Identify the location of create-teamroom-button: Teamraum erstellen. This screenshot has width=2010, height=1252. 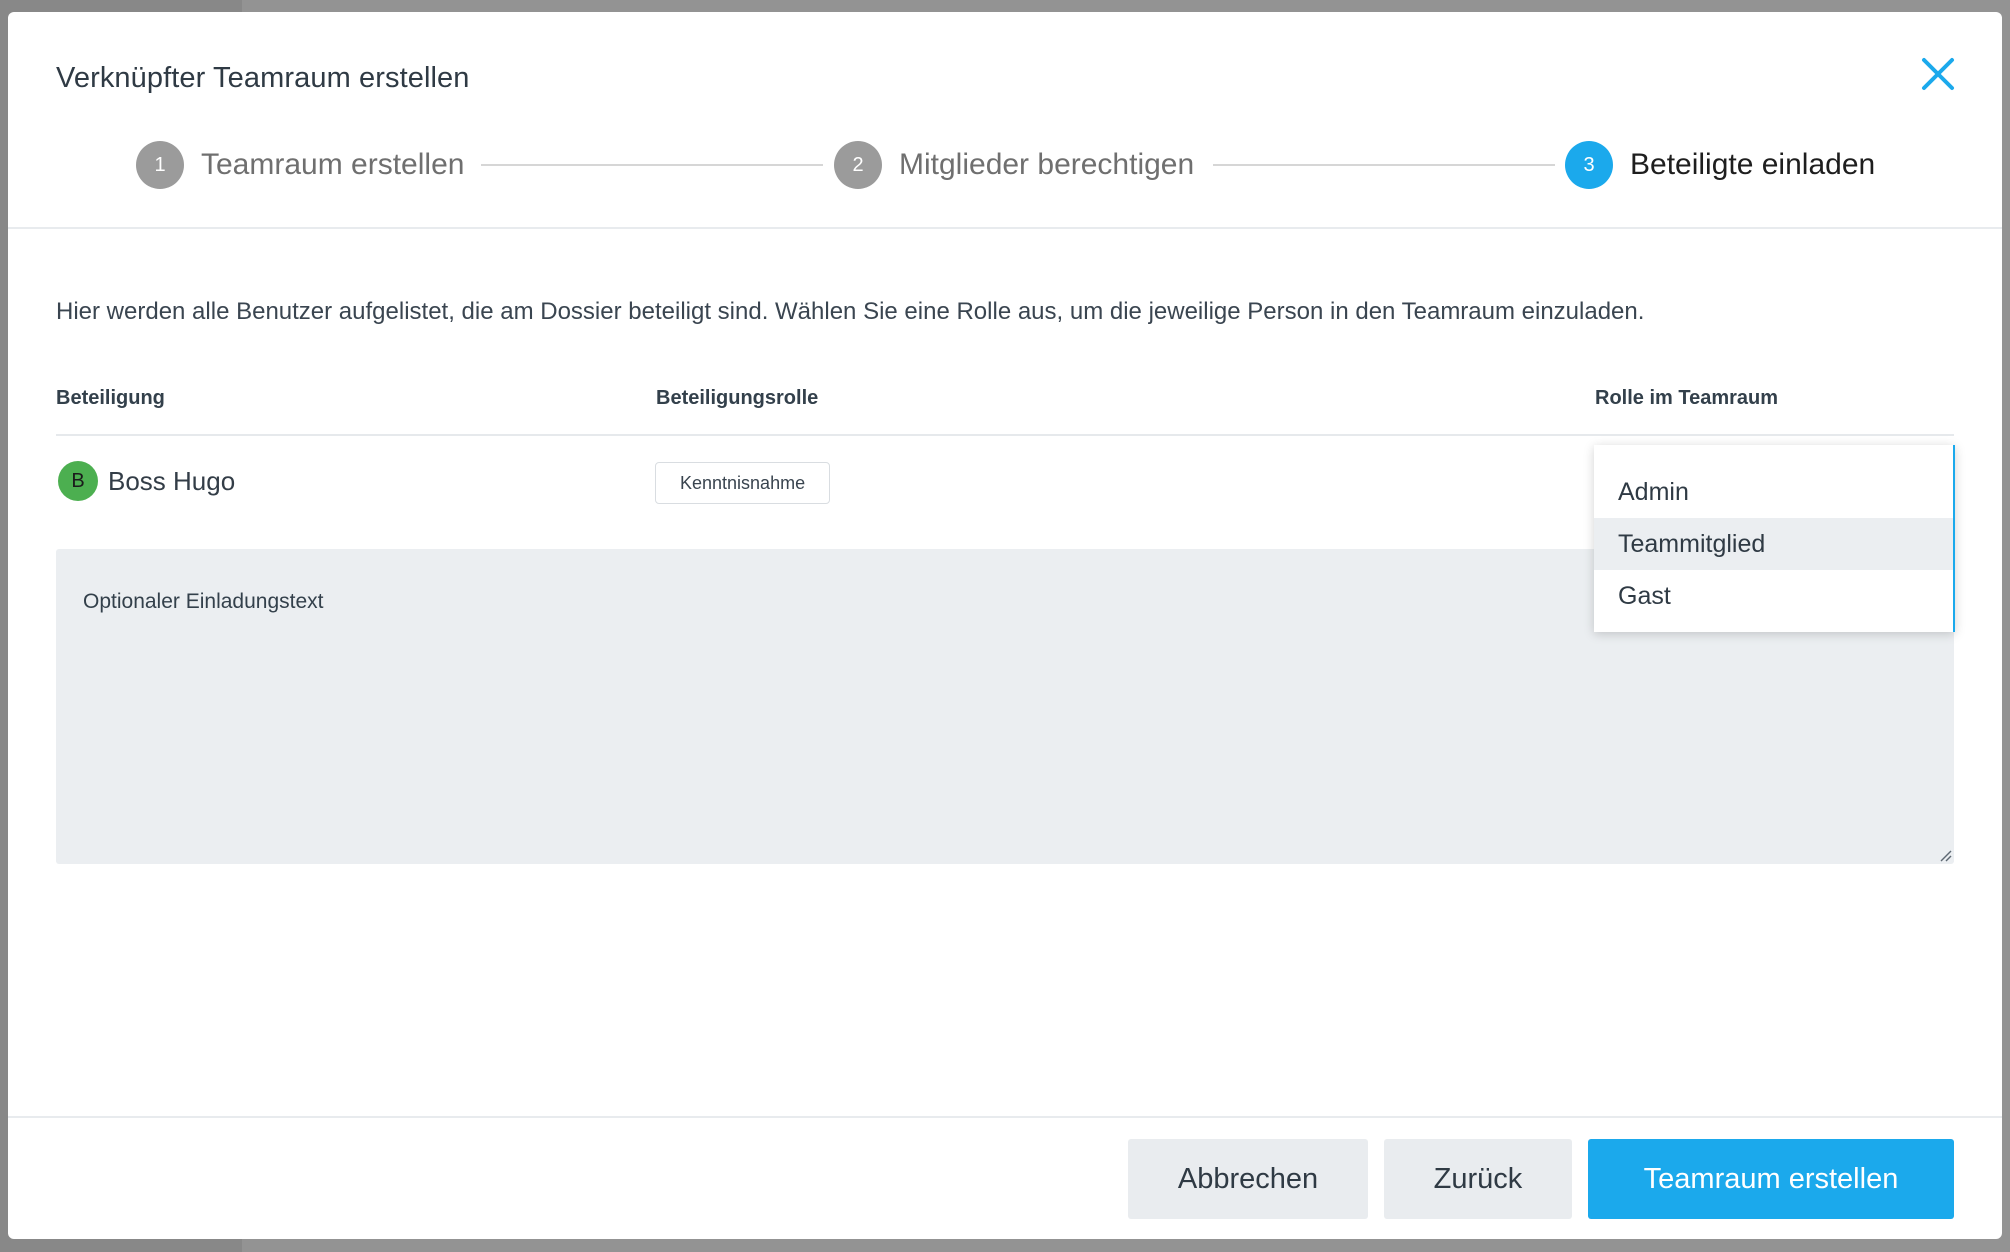
(1771, 1179).